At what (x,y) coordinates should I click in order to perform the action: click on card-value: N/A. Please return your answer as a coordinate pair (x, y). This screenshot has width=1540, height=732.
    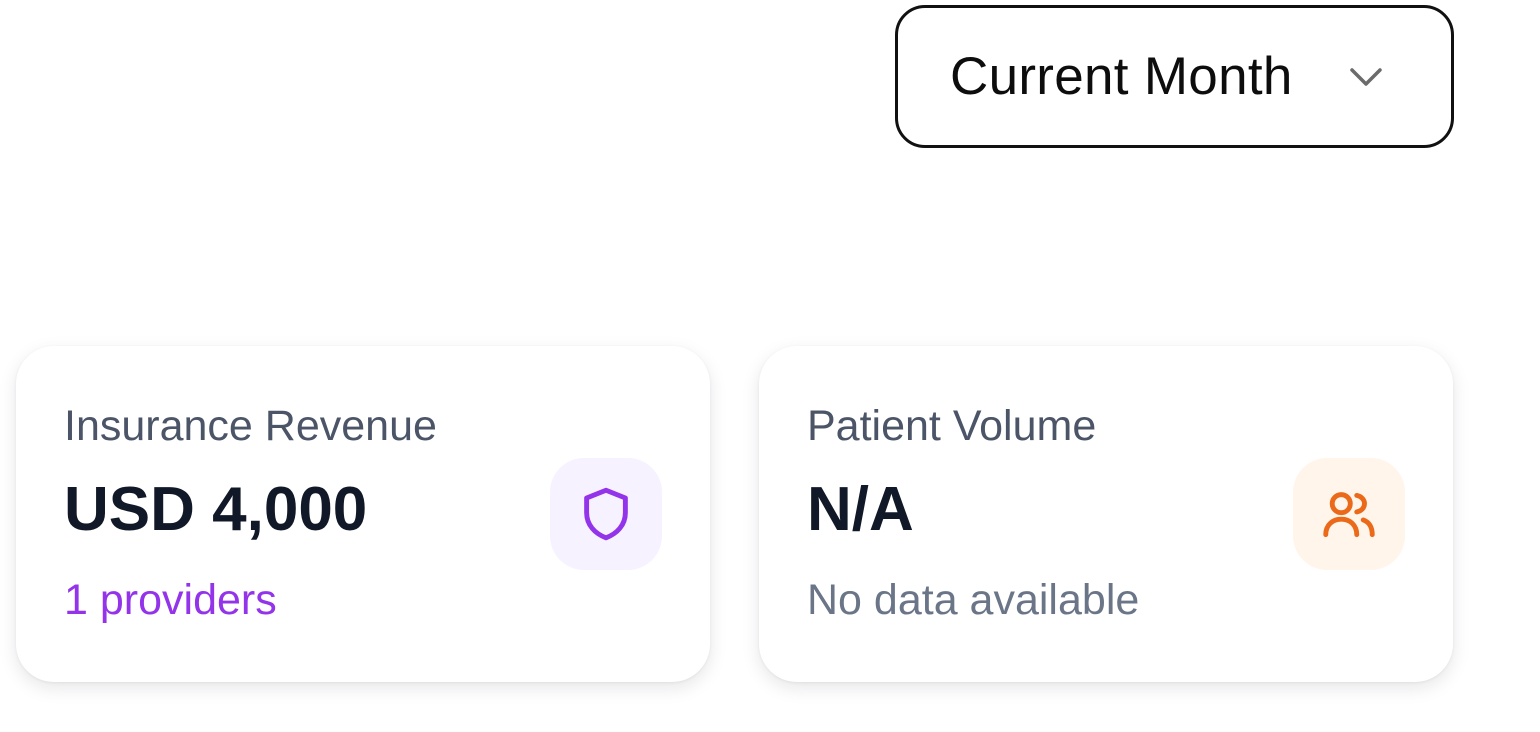
    Looking at the image, I should click on (860, 509).